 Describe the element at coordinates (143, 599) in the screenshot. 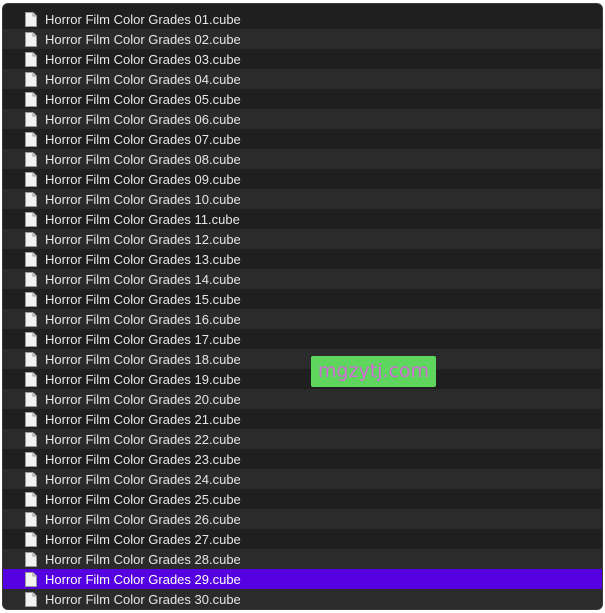

I see `file-name: Horror Film Color Grades 30.cube` at that location.